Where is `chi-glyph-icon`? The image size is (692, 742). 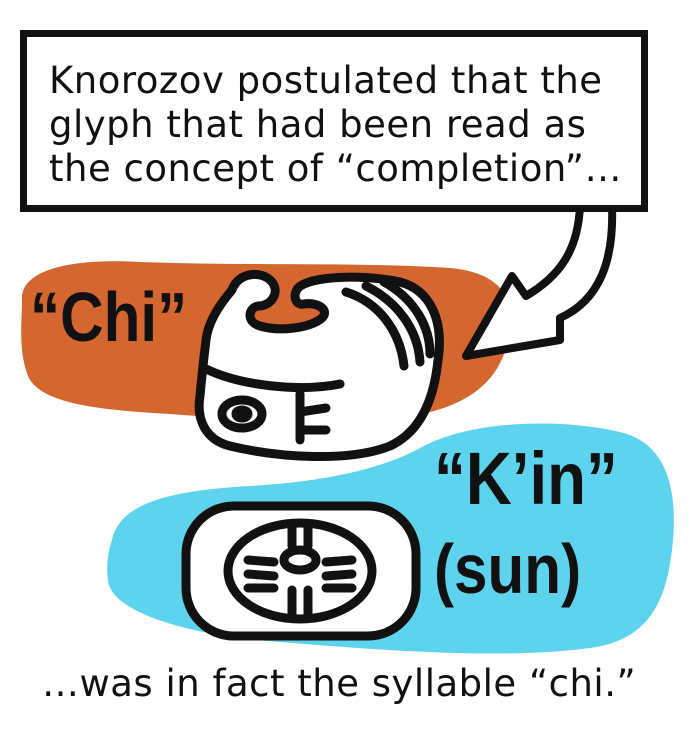
chi-glyph-icon is located at coordinates (319, 366).